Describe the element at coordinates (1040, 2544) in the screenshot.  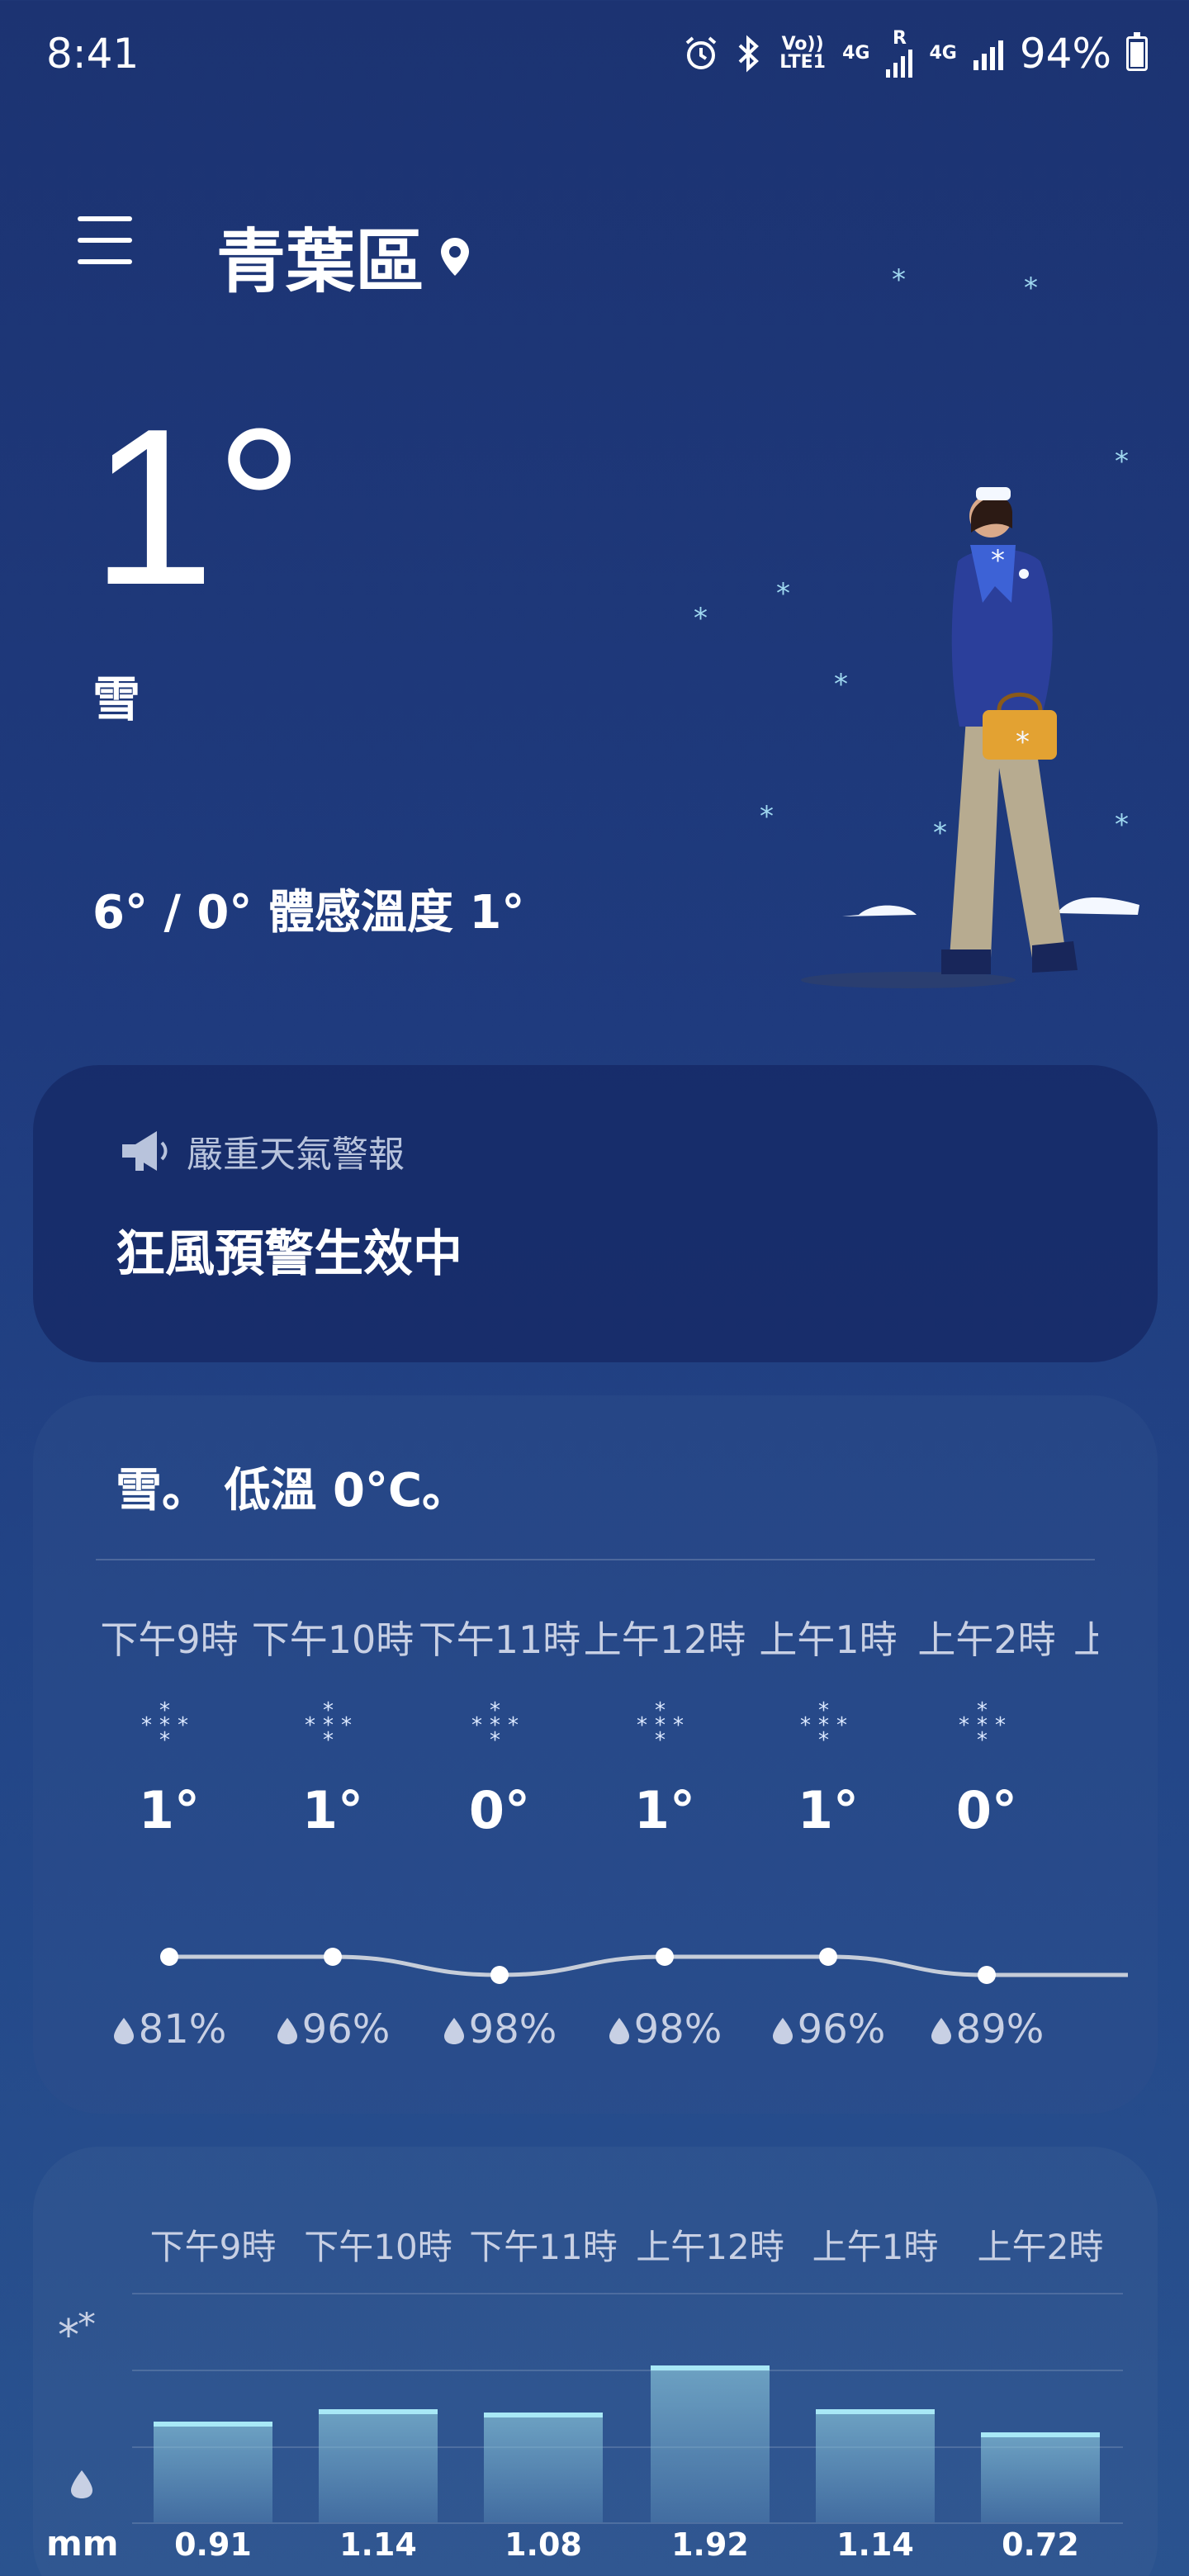
I see `precip-value: 0.72` at that location.